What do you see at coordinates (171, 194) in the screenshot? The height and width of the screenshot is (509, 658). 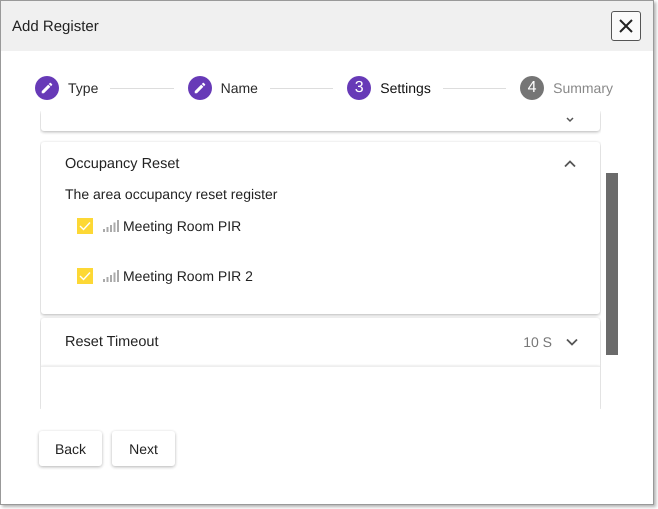 I see `panel-description: The area occupancy reset register` at bounding box center [171, 194].